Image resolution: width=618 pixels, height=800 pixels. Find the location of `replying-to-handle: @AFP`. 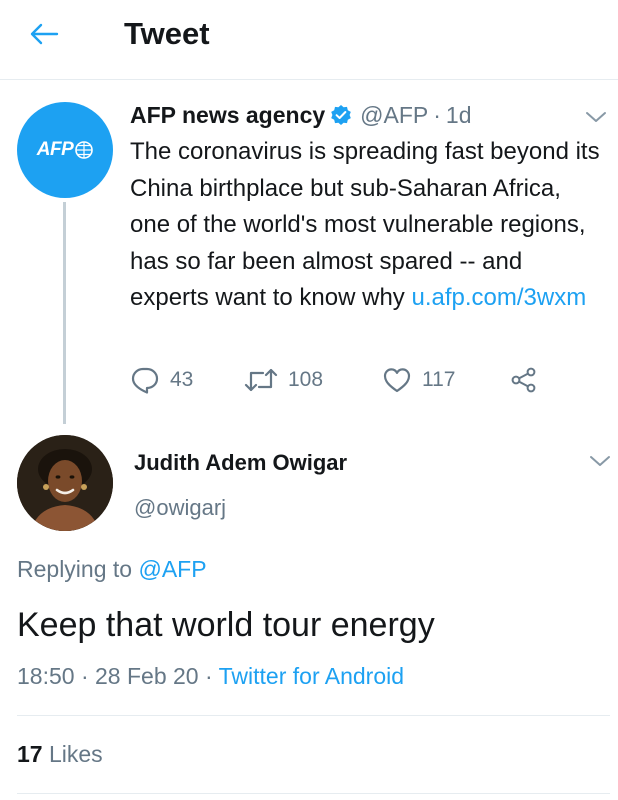

replying-to-handle: @AFP is located at coordinates (172, 569).